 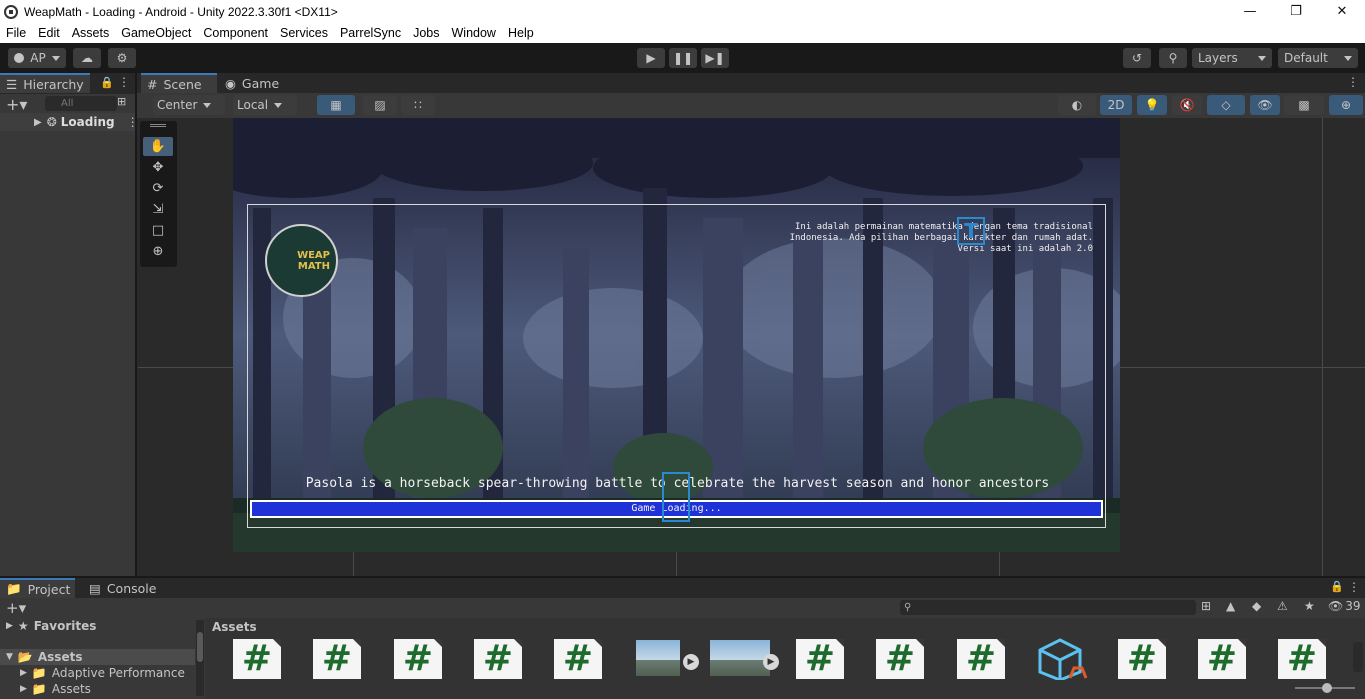 What do you see at coordinates (1304, 105) in the screenshot?
I see `camera-icon: ▩` at bounding box center [1304, 105].